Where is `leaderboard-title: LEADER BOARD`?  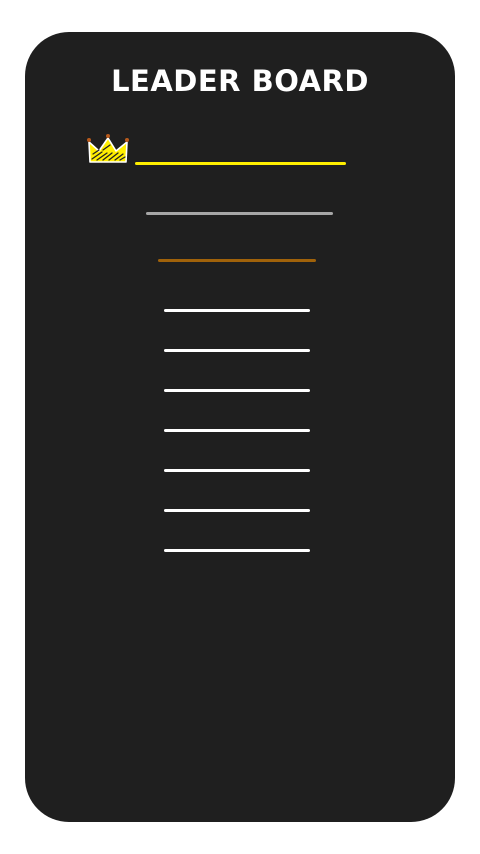
leaderboard-title: LEADER BOARD is located at coordinates (240, 81).